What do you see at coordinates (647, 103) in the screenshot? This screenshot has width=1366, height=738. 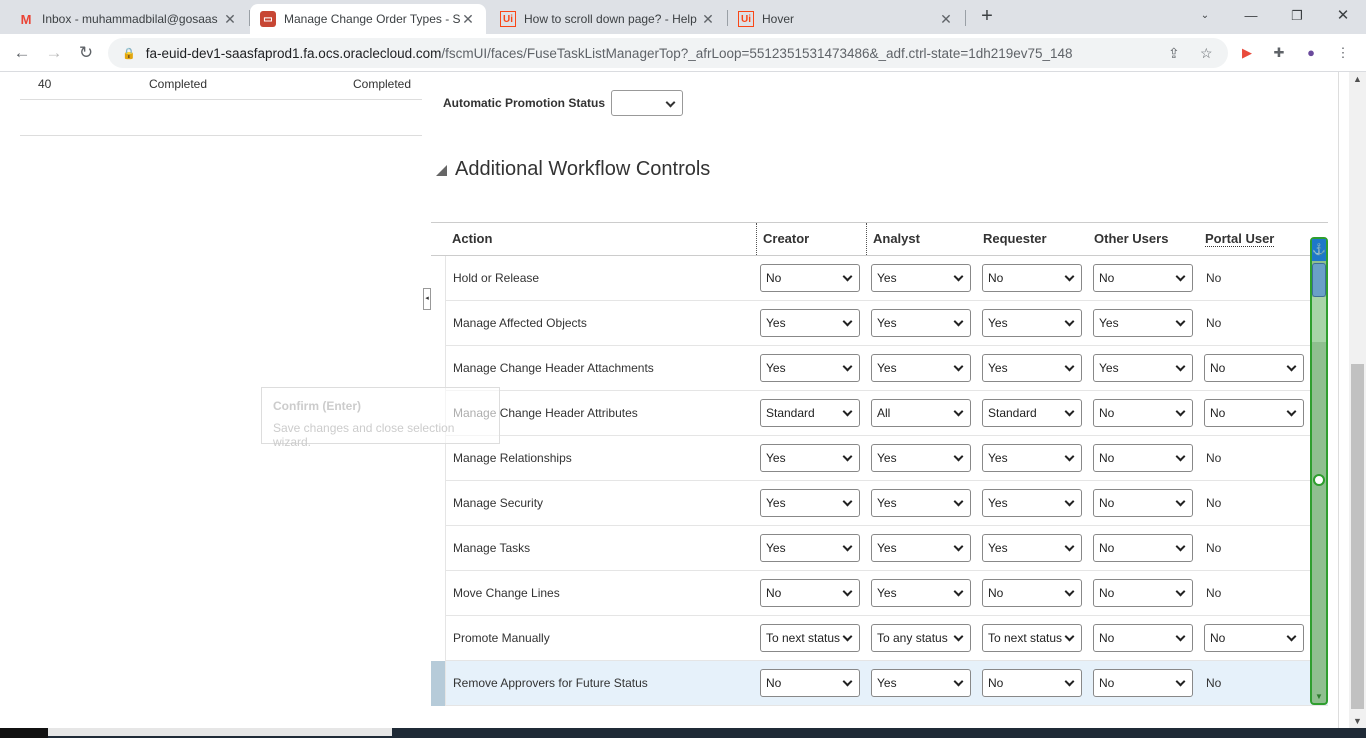 I see `automatic-promotion-status-select` at bounding box center [647, 103].